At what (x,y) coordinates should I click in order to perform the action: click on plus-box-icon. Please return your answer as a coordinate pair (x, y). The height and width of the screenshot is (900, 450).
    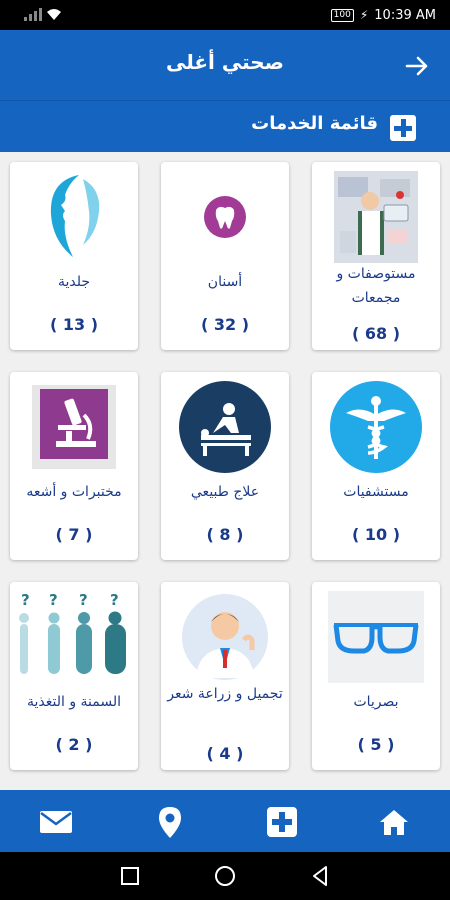
    Looking at the image, I should click on (403, 128).